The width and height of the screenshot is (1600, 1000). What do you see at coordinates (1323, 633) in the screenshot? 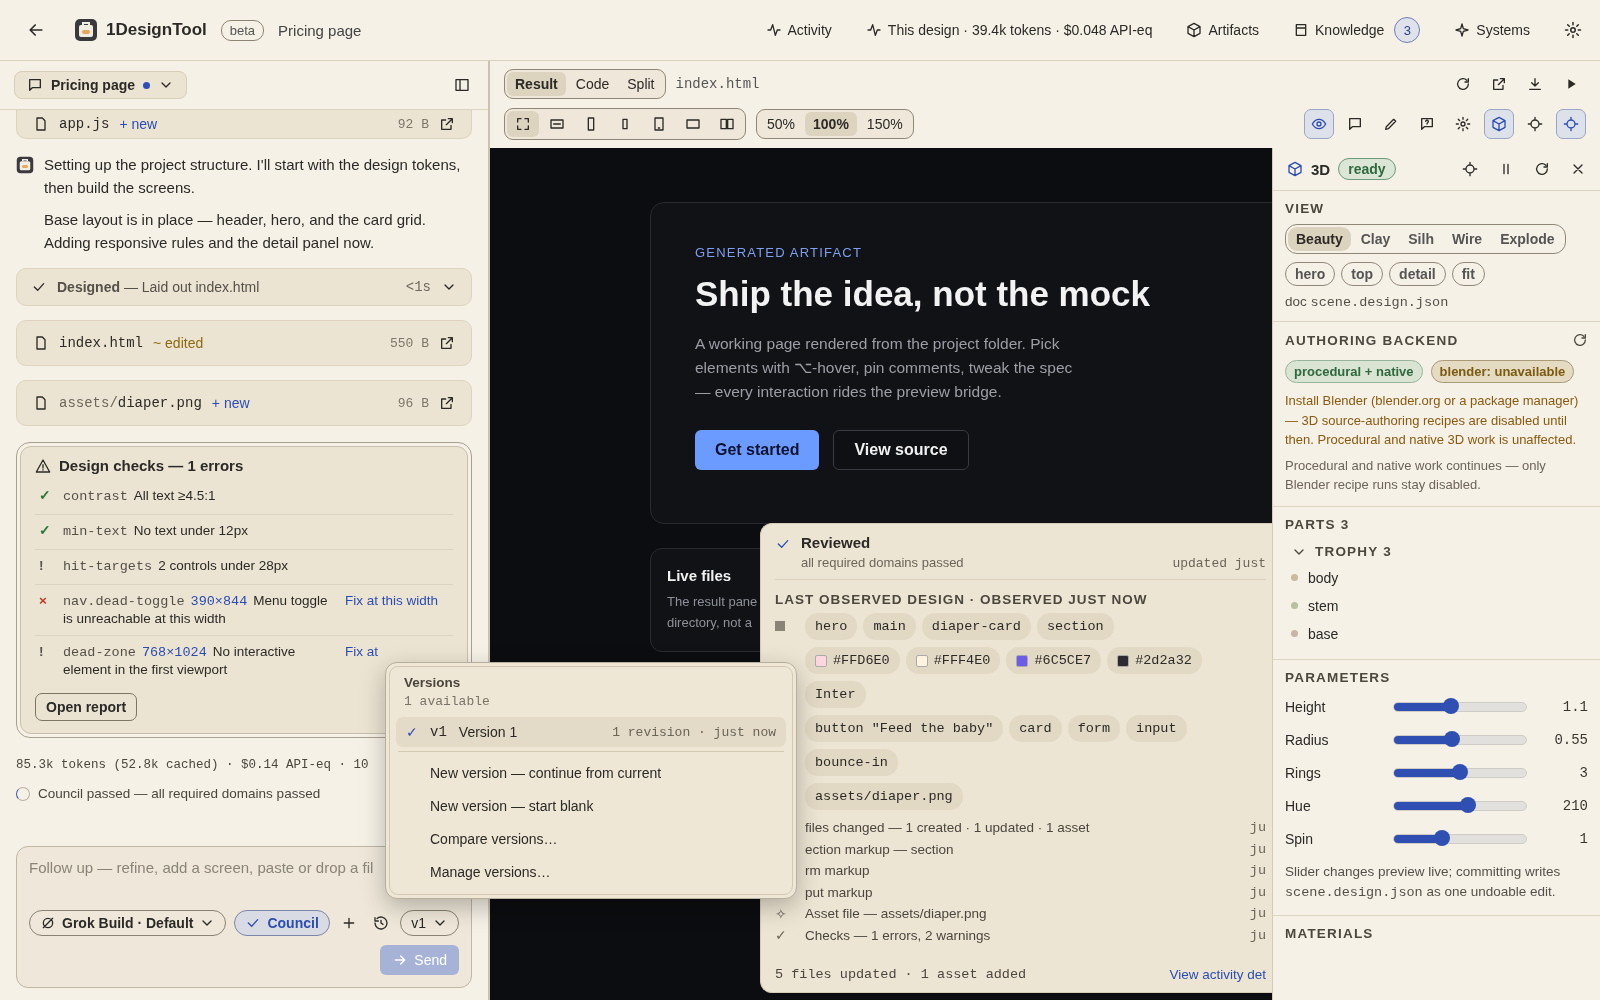
I see `part-name: base` at bounding box center [1323, 633].